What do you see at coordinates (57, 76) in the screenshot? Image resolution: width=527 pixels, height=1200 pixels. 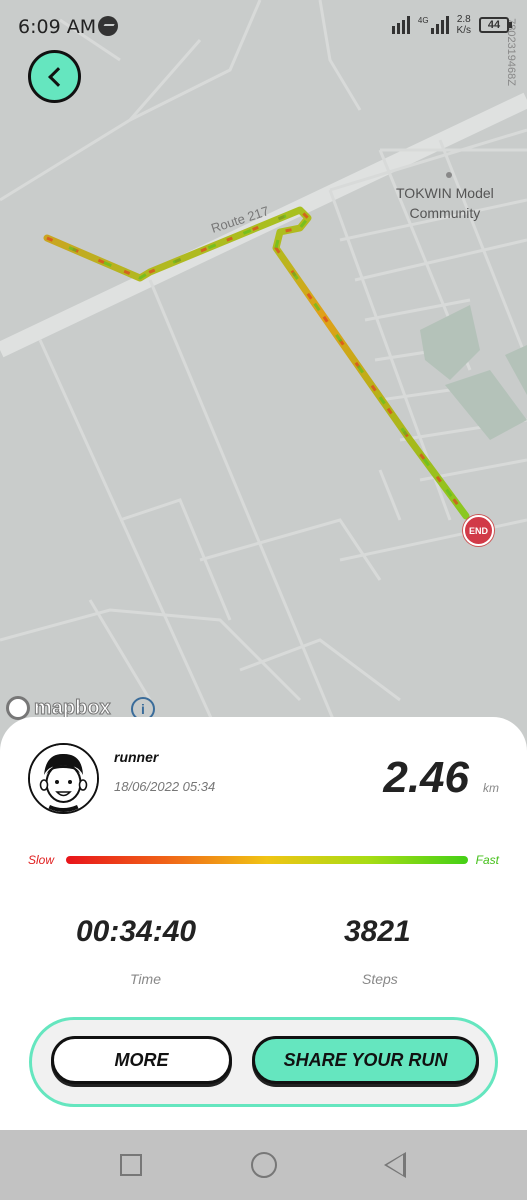 I see `chevron-left-icon` at bounding box center [57, 76].